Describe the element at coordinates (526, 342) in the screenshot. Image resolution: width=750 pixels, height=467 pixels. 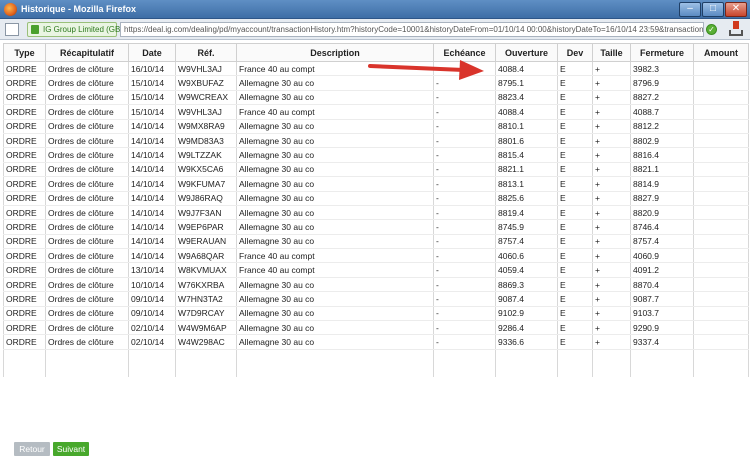
I see `cell-ouverture: 9336.6` at that location.